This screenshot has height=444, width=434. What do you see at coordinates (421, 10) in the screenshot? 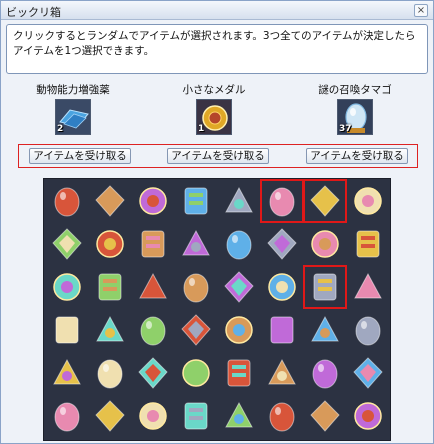
I see `close-button: ×` at bounding box center [421, 10].